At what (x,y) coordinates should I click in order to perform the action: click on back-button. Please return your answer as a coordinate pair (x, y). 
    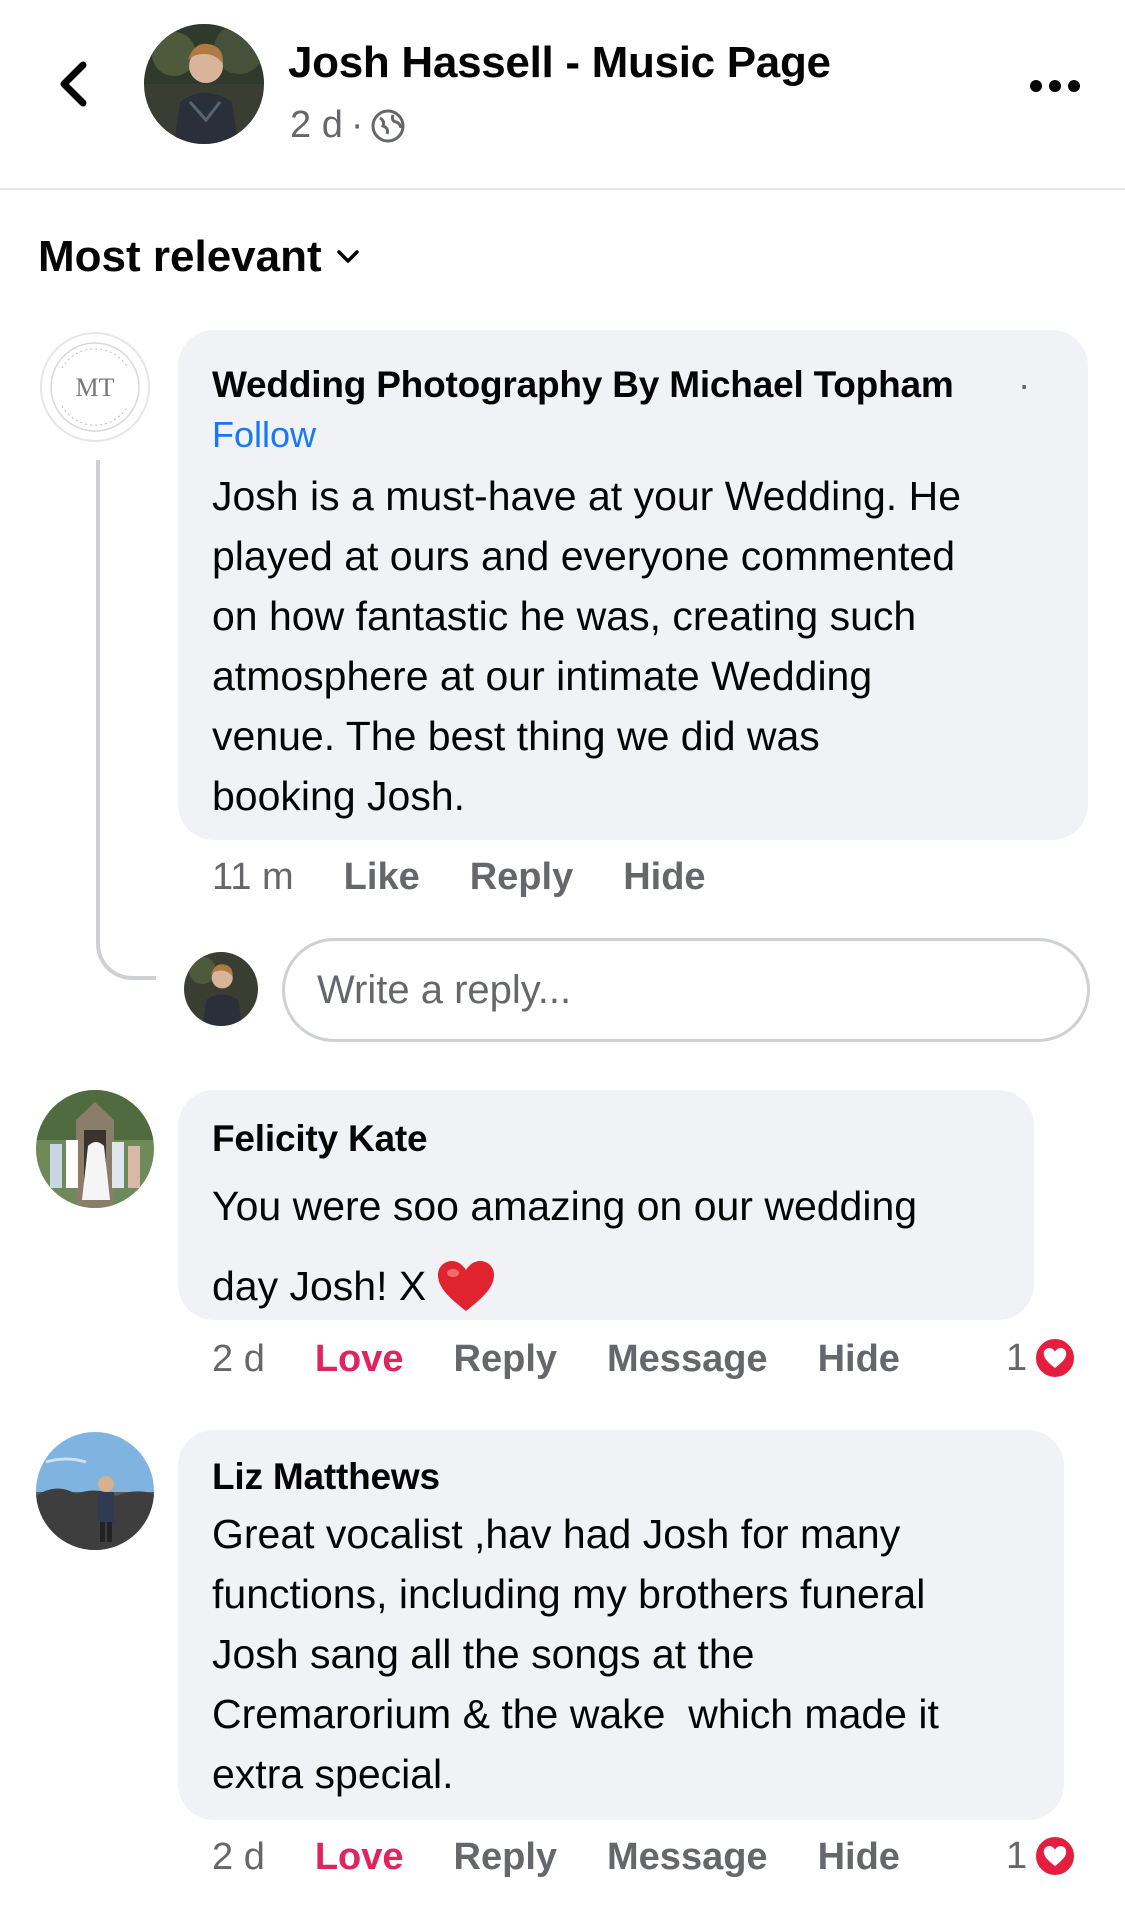
    Looking at the image, I should click on (73, 84).